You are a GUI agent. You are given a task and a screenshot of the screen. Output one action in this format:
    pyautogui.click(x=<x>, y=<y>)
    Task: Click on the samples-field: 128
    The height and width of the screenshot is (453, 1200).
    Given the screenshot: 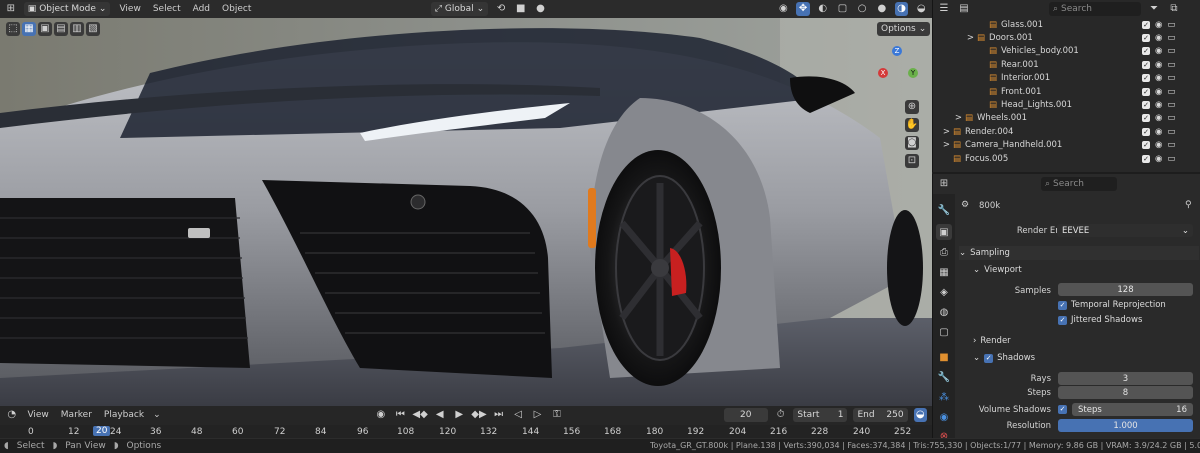 What is the action you would take?
    pyautogui.click(x=1125, y=289)
    